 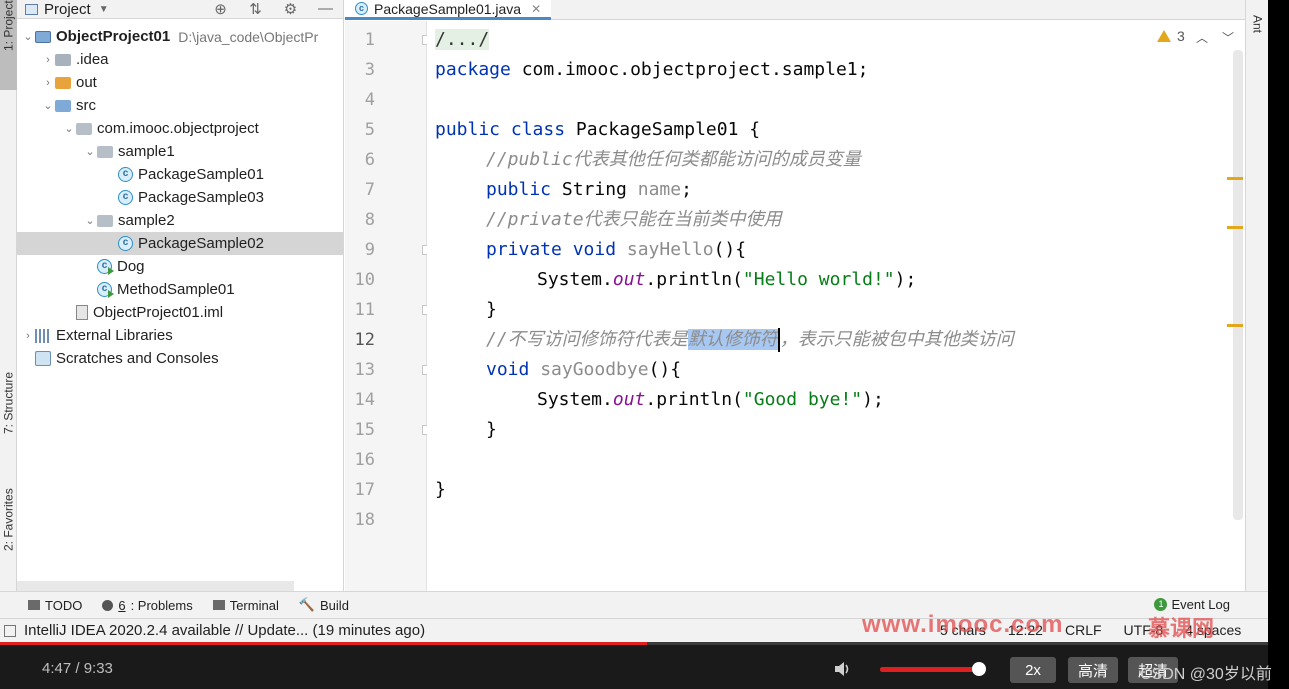 I want to click on highlight-navigation: ︿ ﹀, so click(x=1215, y=37).